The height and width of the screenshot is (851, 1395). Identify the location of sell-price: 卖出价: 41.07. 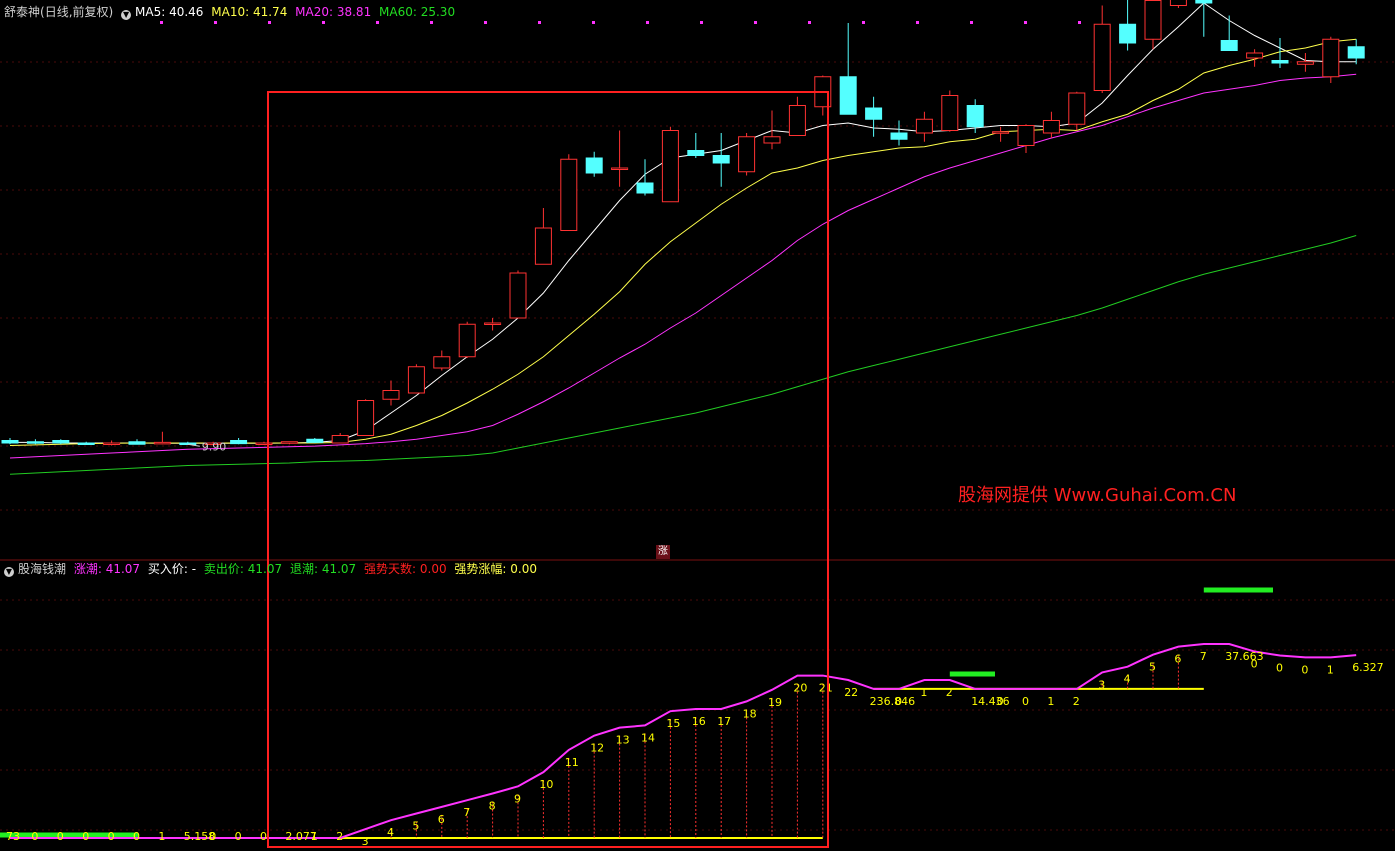
(243, 569).